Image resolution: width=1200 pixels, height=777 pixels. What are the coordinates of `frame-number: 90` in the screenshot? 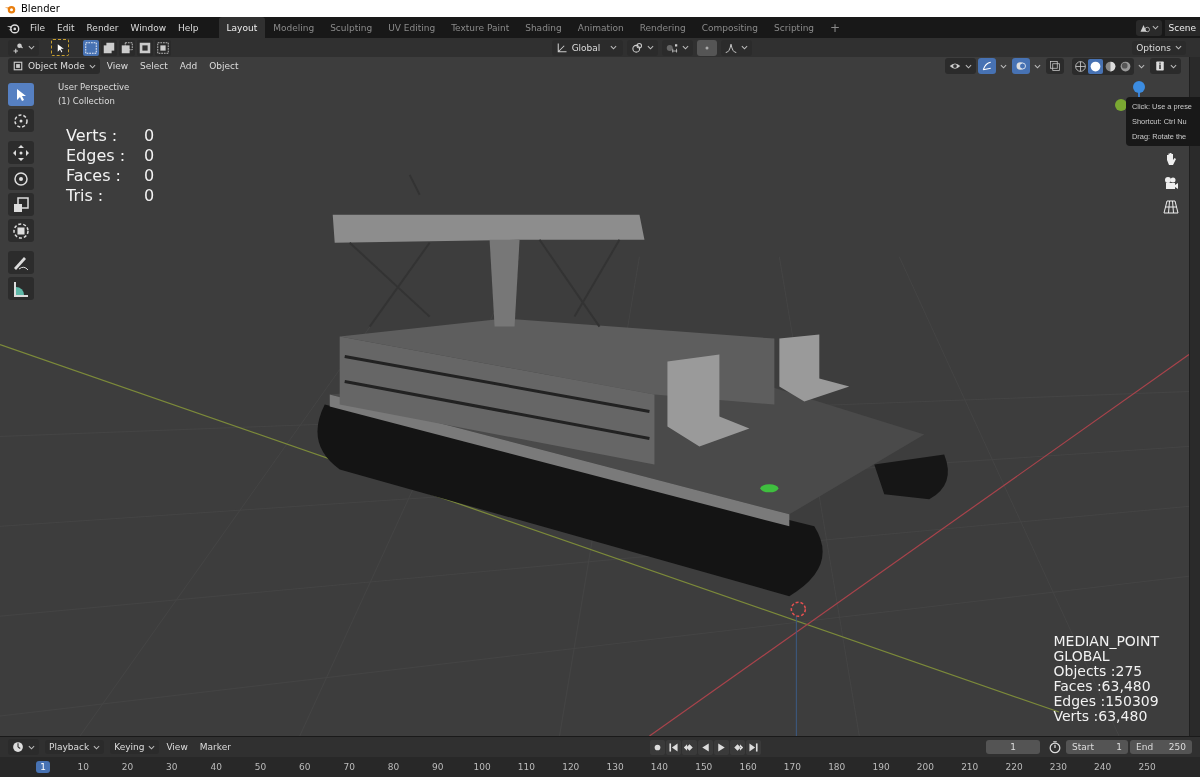 It's located at (438, 766).